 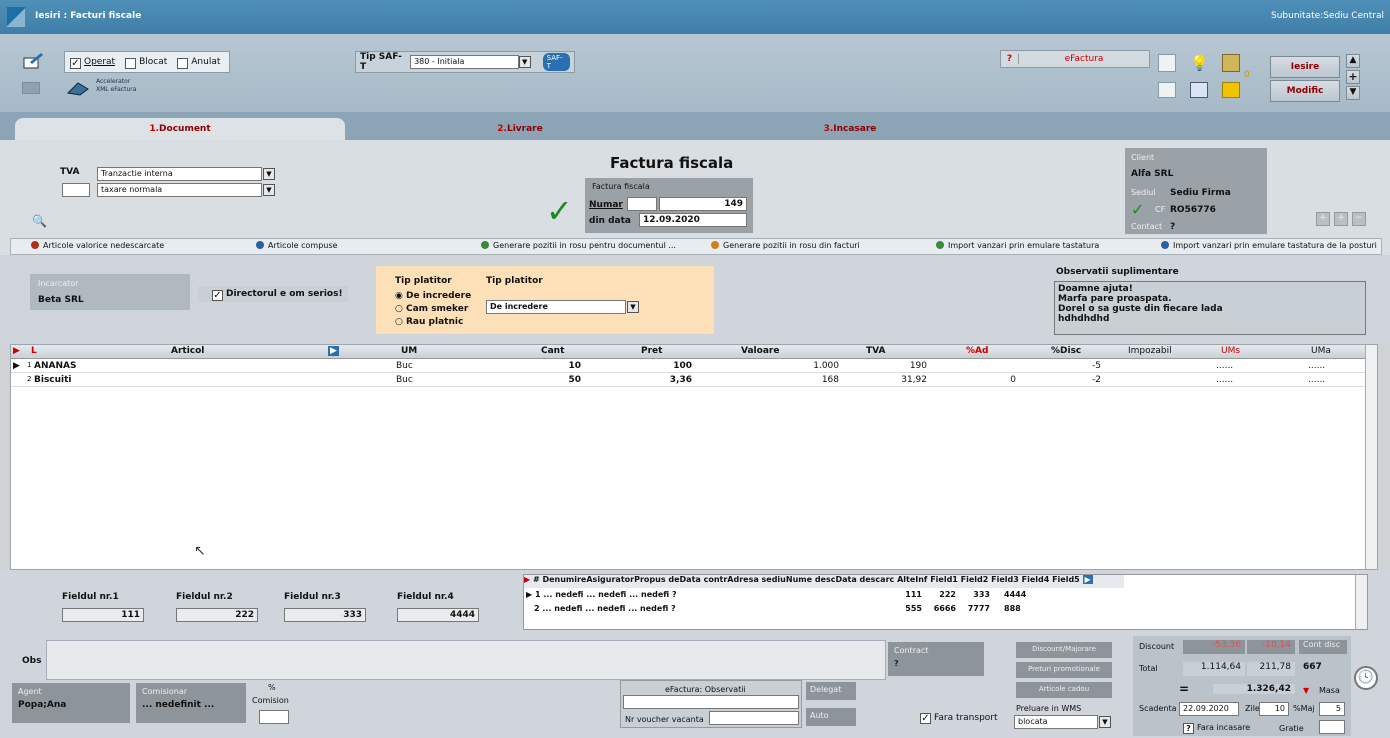 I want to click on copy-icon, so click(x=1199, y=90).